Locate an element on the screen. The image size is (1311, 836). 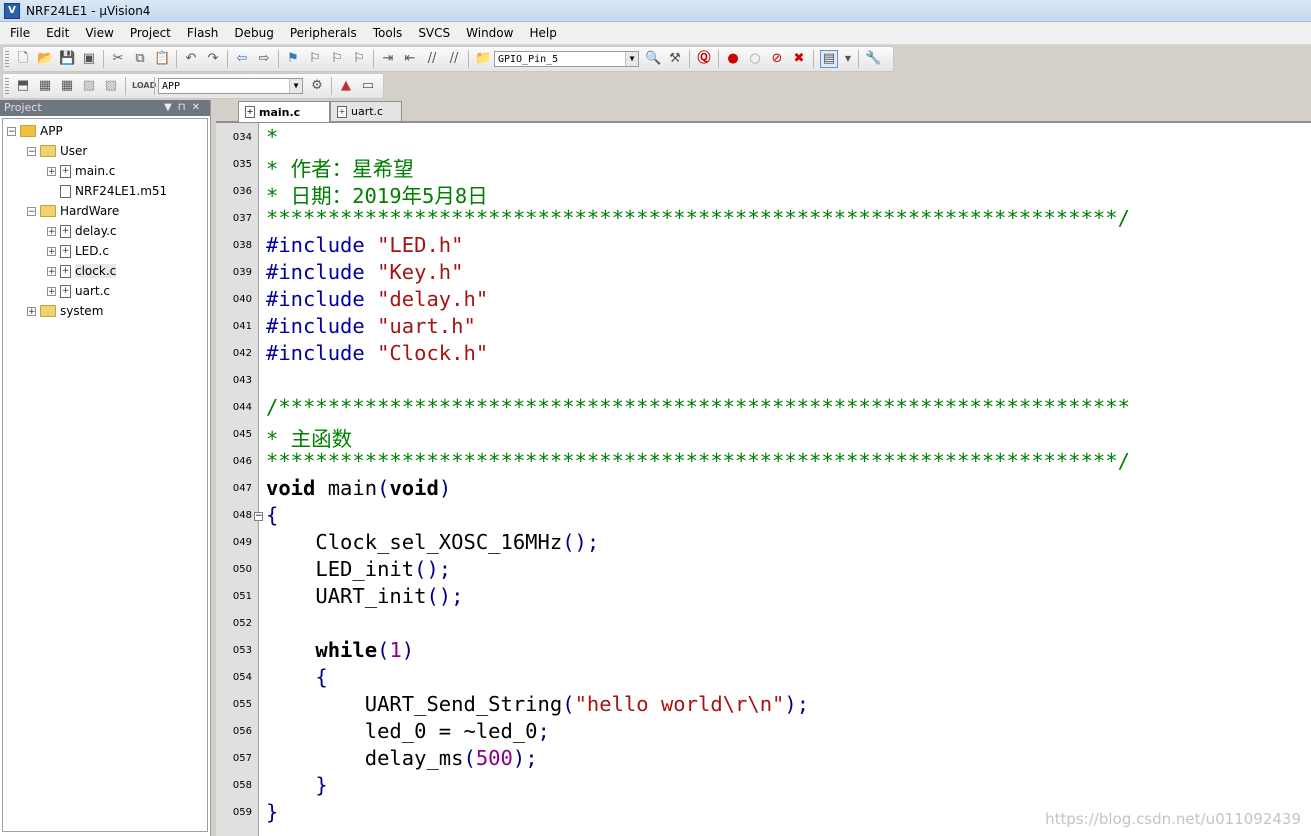
incremental-find-icon: ⚒ is located at coordinates (675, 59).